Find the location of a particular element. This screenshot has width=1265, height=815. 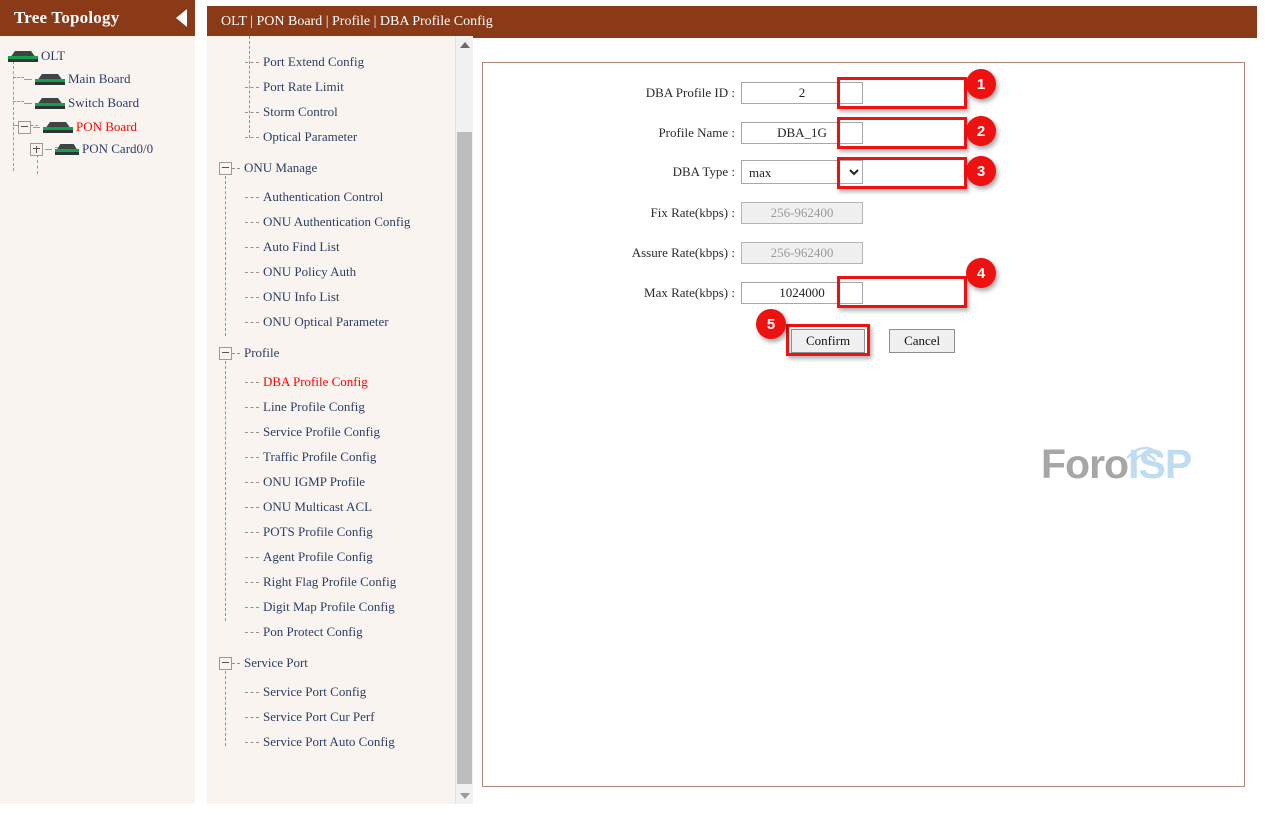

confirm-button: Confirm is located at coordinates (828, 341).